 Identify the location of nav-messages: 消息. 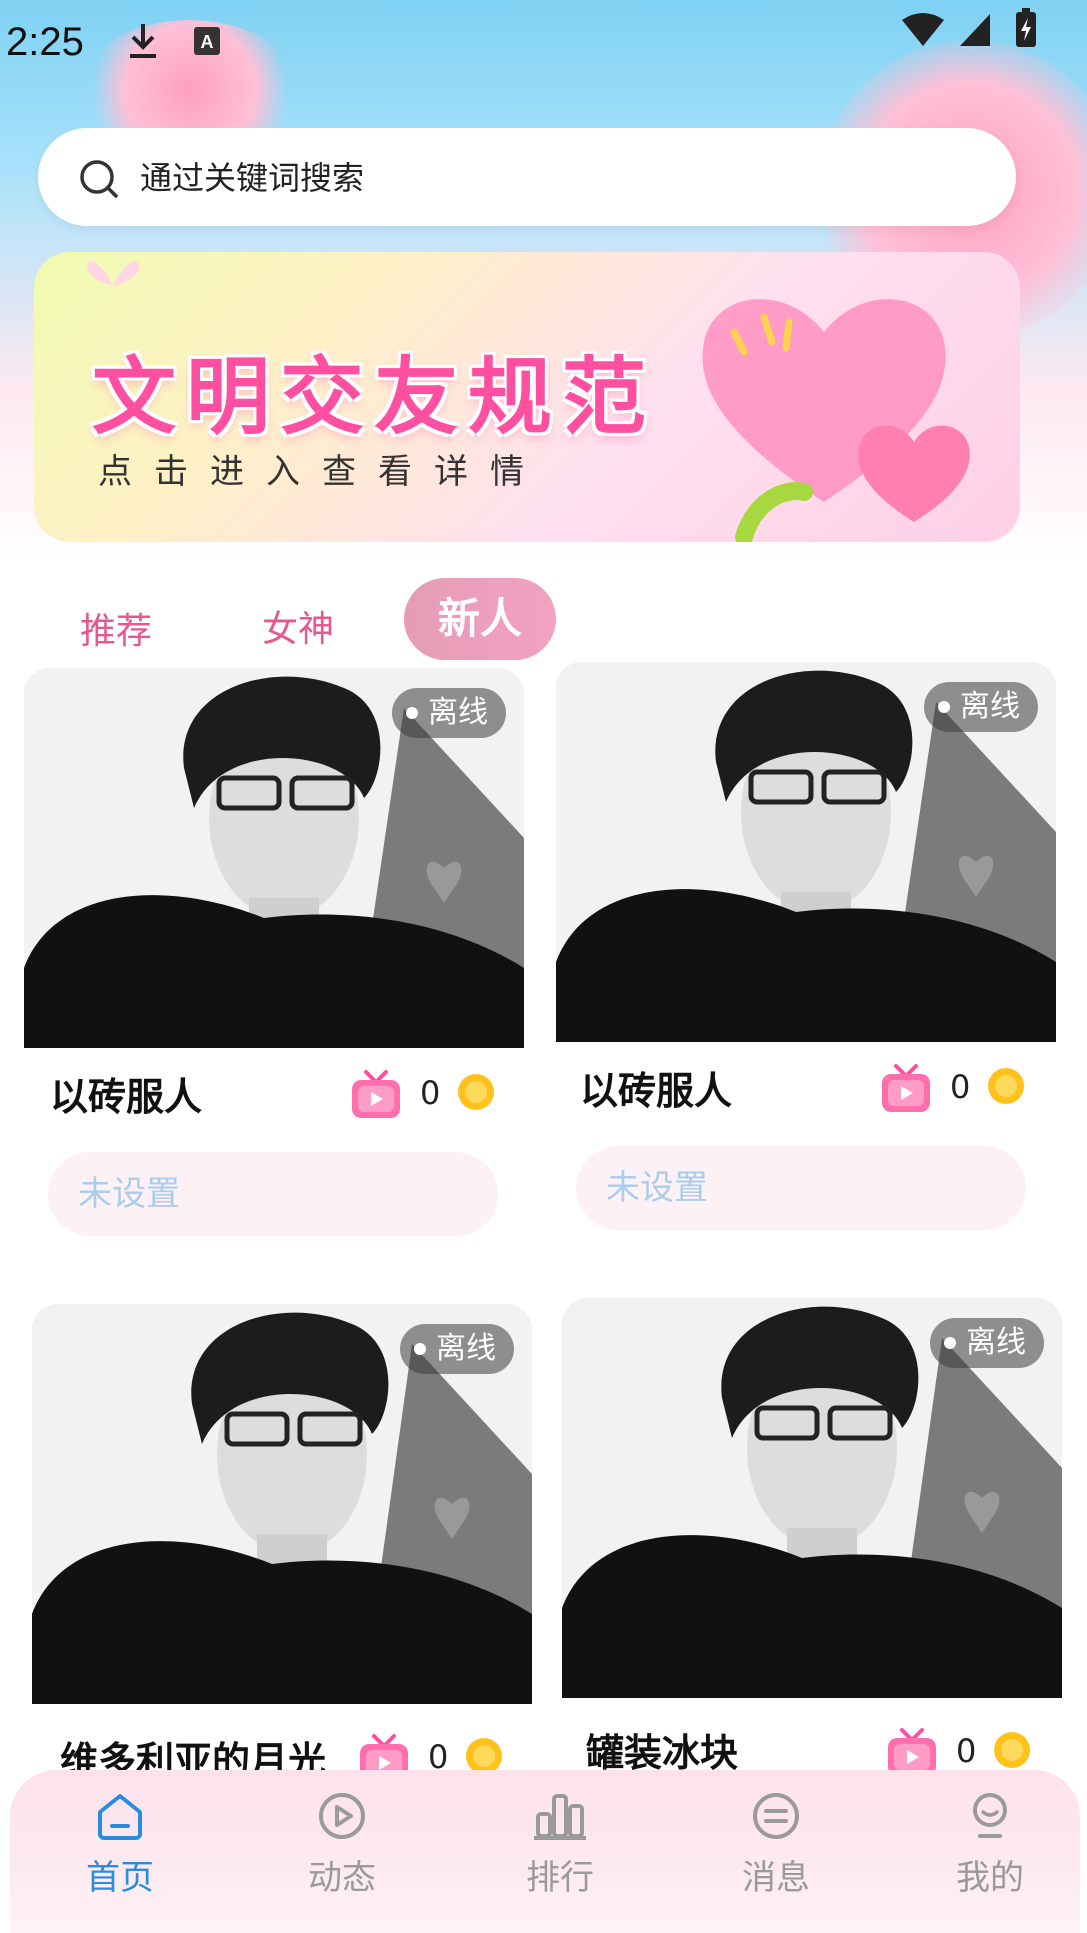
(776, 1855).